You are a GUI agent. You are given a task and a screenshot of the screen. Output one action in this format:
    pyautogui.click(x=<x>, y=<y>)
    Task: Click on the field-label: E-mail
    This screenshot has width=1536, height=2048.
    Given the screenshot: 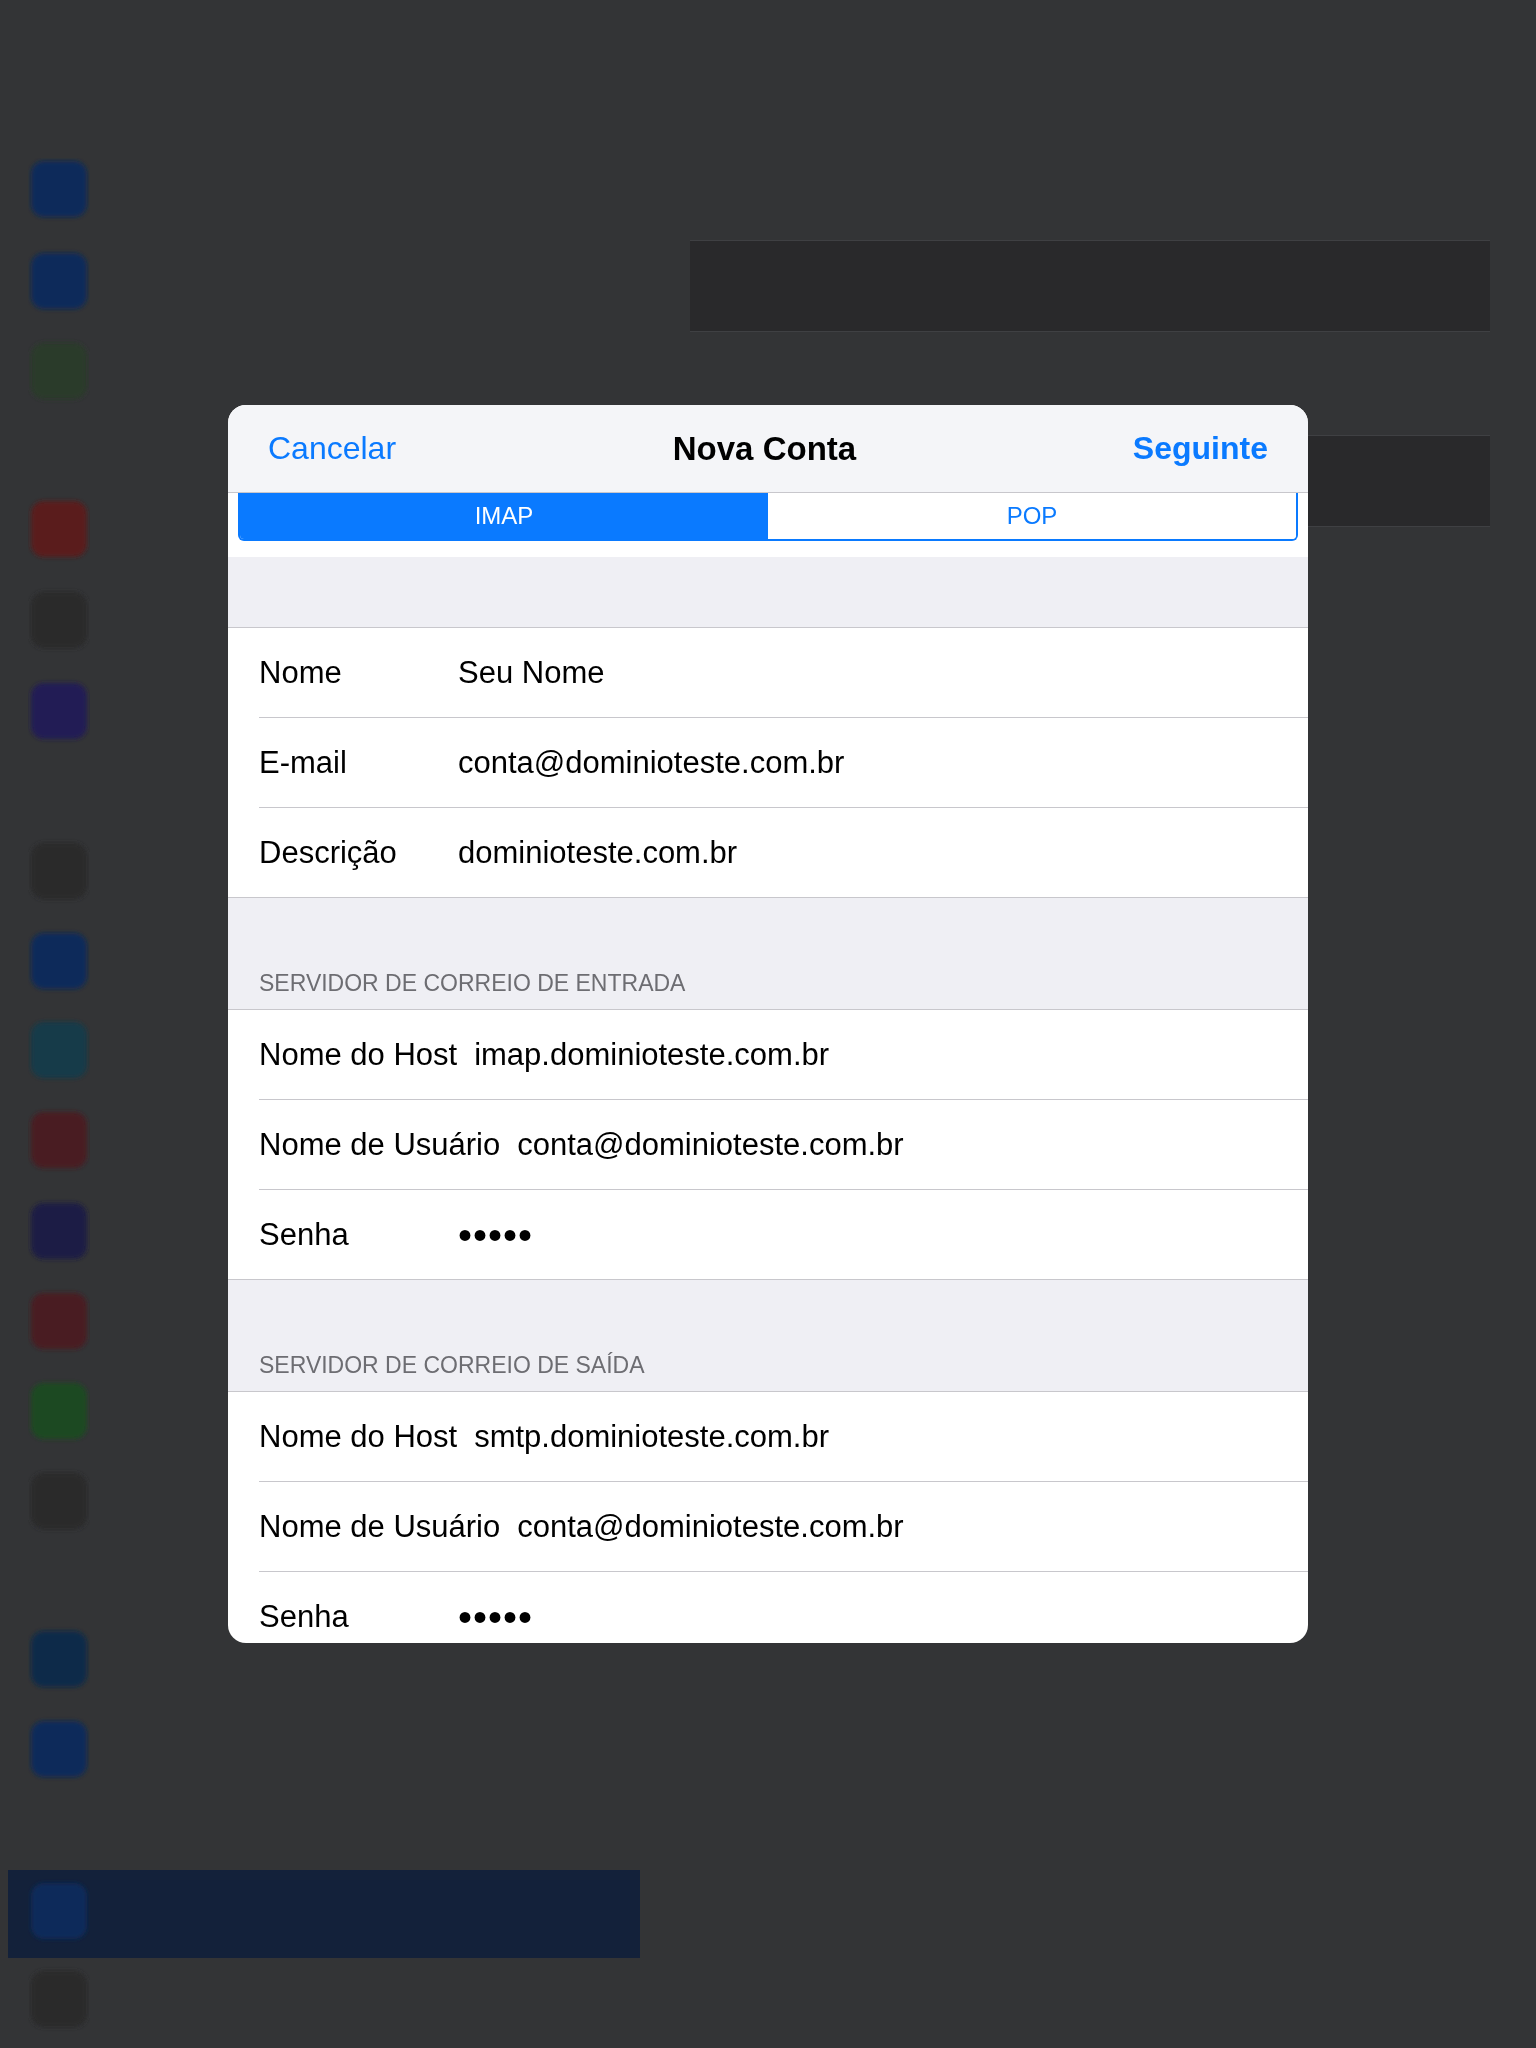 What is the action you would take?
    pyautogui.click(x=303, y=762)
    